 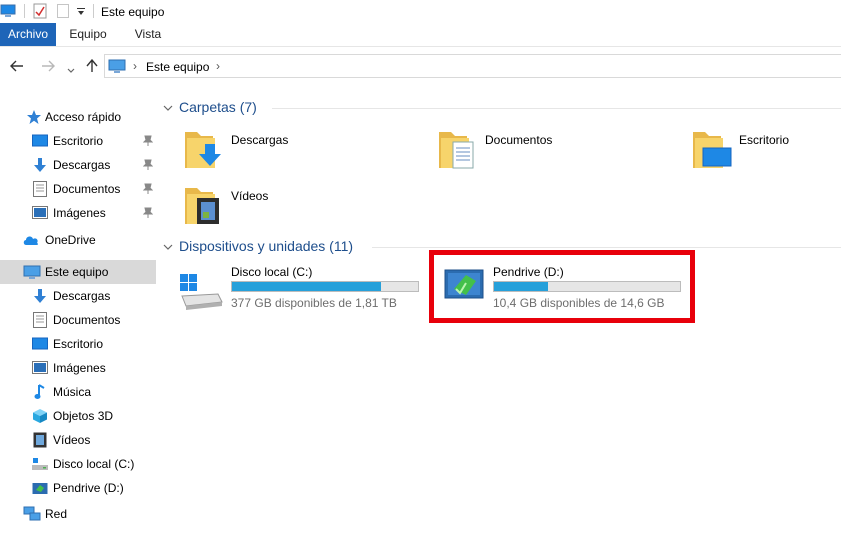 I want to click on customize-toolbar-chevron-icon, so click(x=81, y=13).